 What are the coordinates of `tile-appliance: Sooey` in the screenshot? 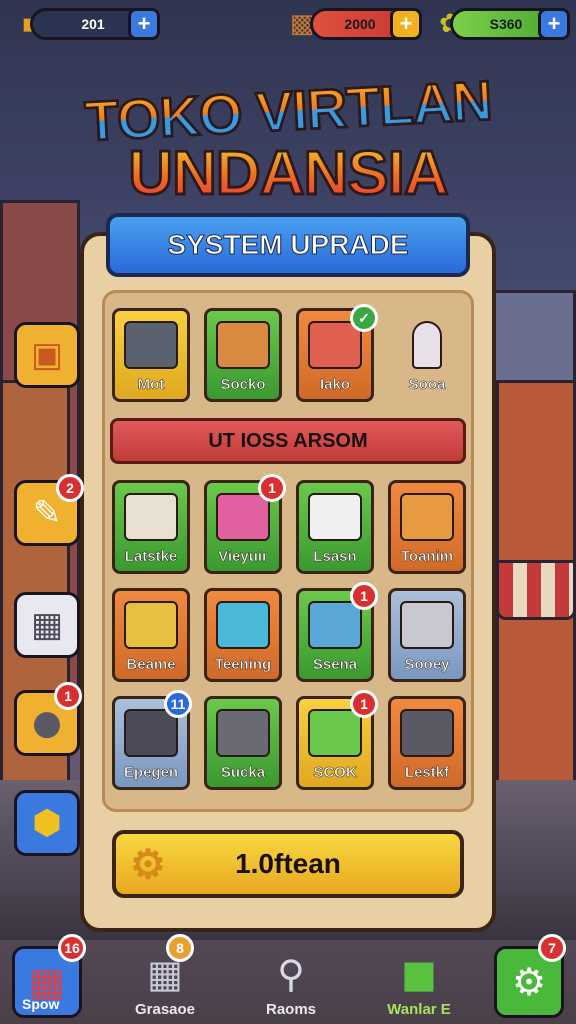 It's located at (427, 635).